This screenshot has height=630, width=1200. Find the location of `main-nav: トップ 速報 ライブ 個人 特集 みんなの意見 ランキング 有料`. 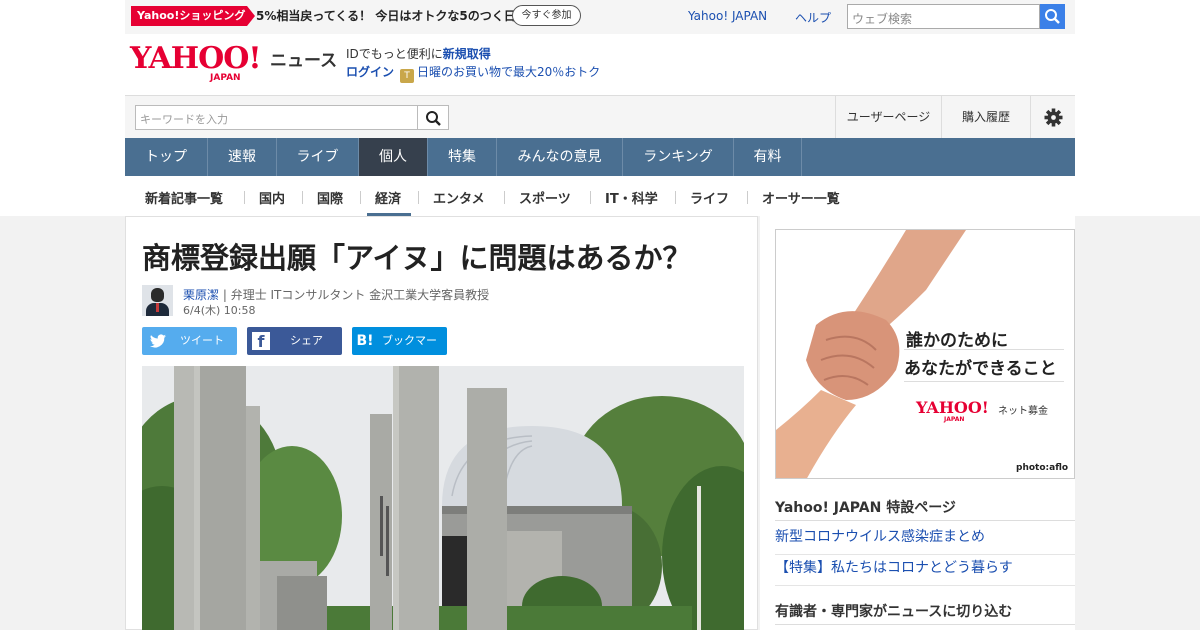

main-nav: トップ 速報 ライブ 個人 特集 みんなの意見 ランキング 有料 is located at coordinates (600, 157).